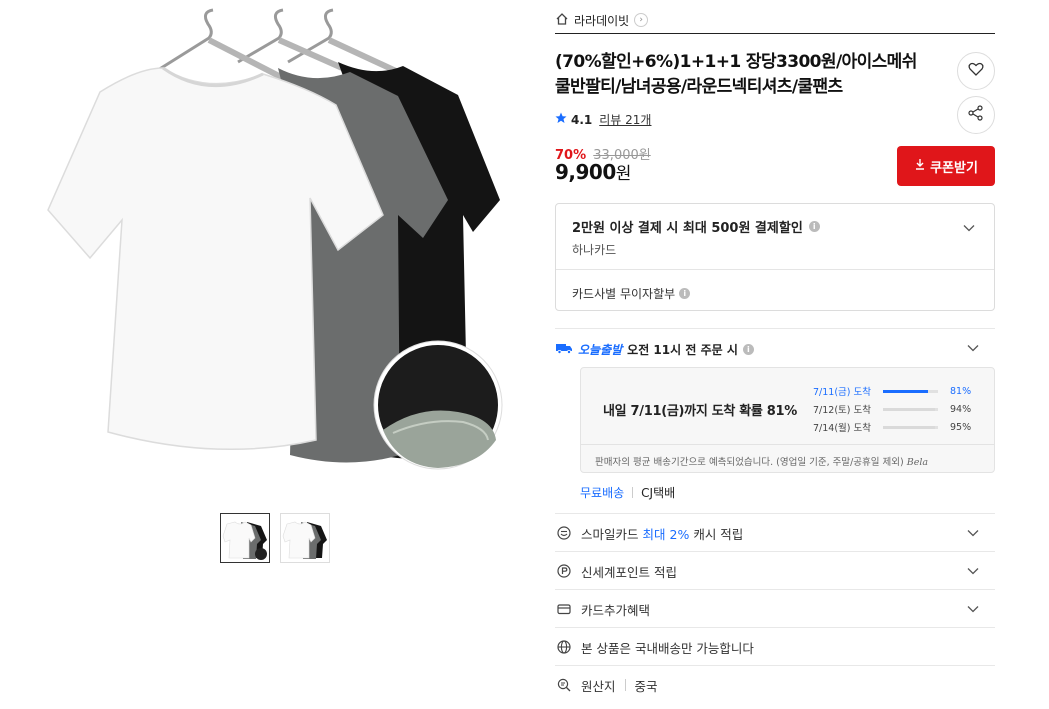  Describe the element at coordinates (633, 492) in the screenshot. I see `carrier-separator` at that location.